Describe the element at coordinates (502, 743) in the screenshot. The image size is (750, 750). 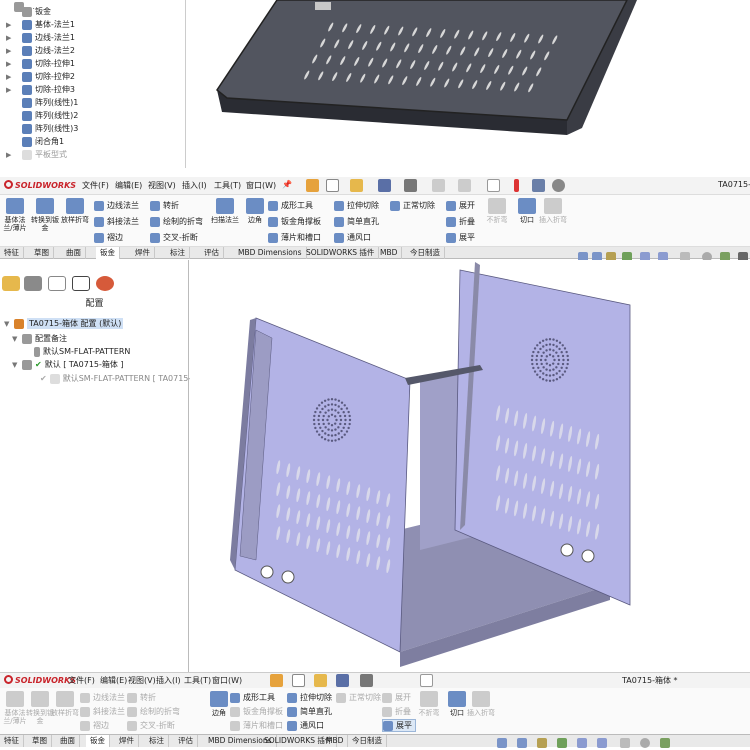
I see `bottom-zoom-fit-icon` at that location.